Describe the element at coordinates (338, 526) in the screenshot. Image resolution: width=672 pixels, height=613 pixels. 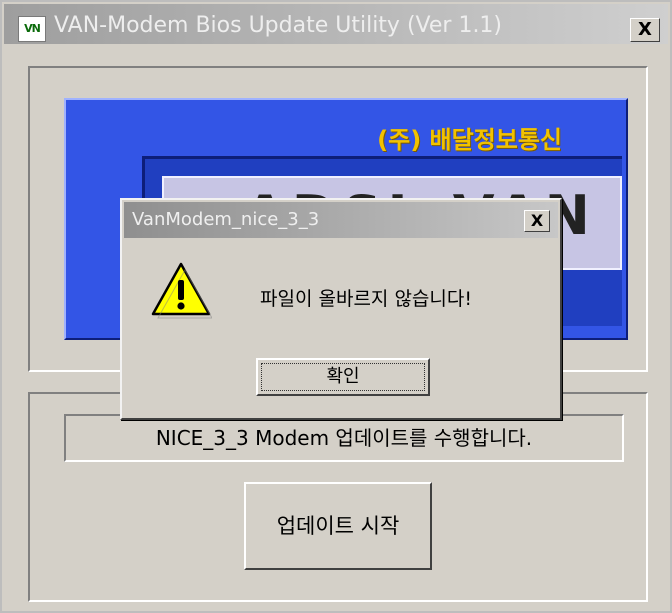
I see `start-update-button: 업데이트 시작` at that location.